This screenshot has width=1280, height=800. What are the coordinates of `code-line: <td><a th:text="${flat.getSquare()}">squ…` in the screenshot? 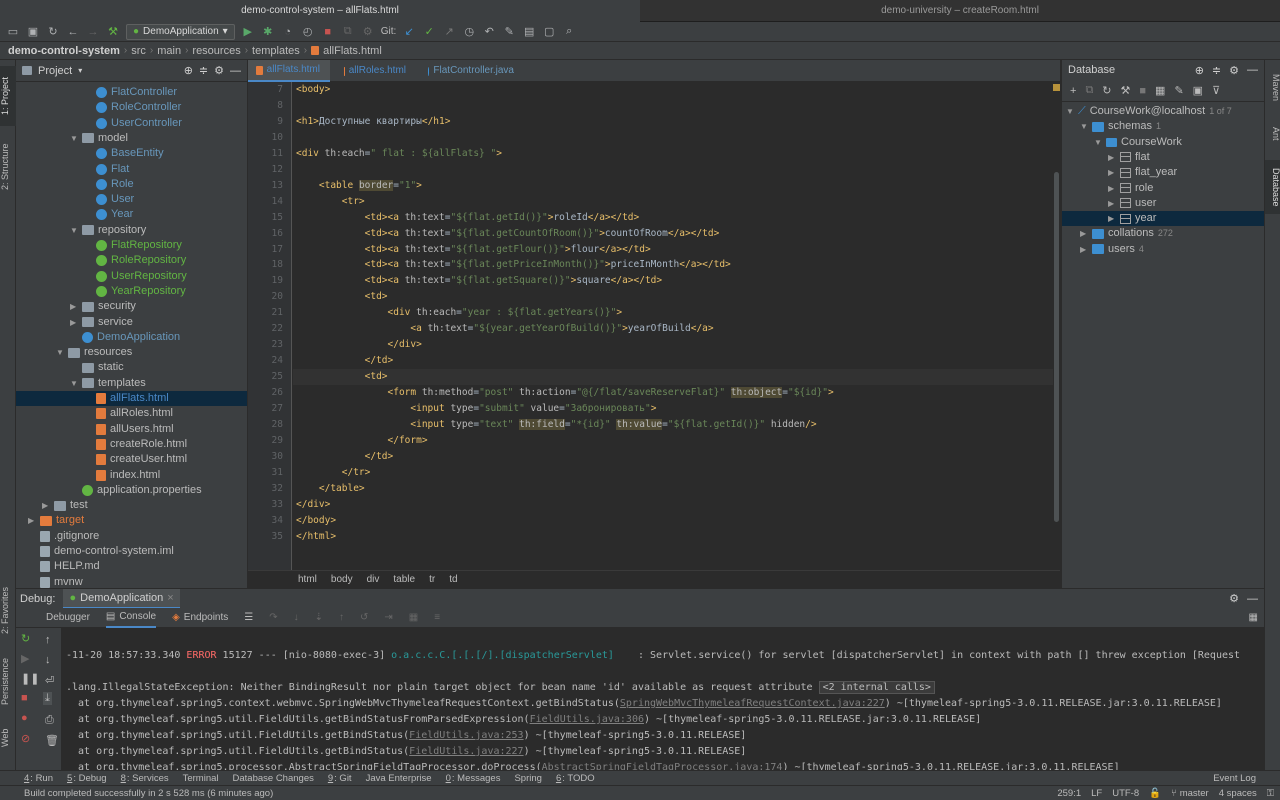 It's located at (479, 281).